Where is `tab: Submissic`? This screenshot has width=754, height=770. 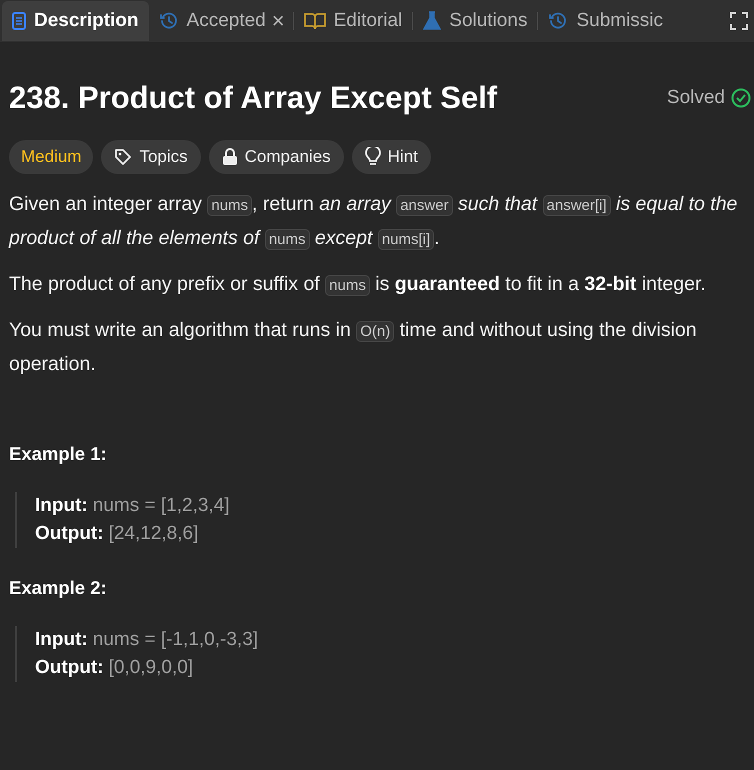
tab: Submissic is located at coordinates (606, 21).